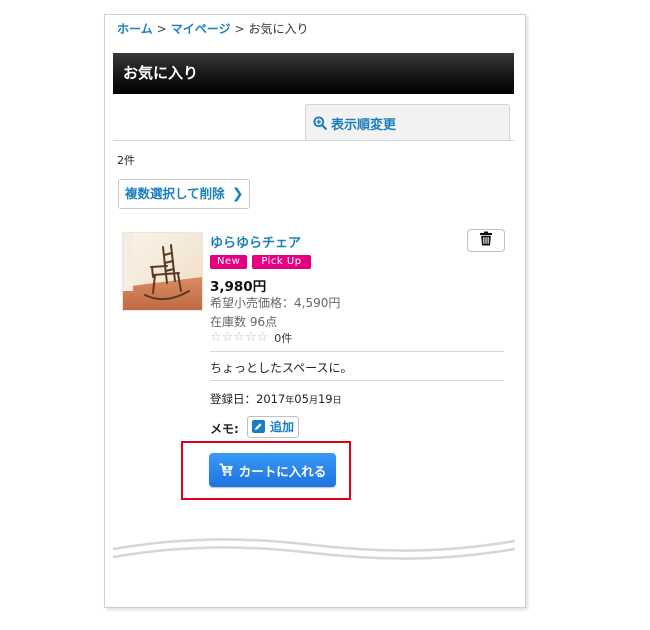  Describe the element at coordinates (407, 122) in the screenshot. I see `sort-order-tab: 表示順変更` at that location.